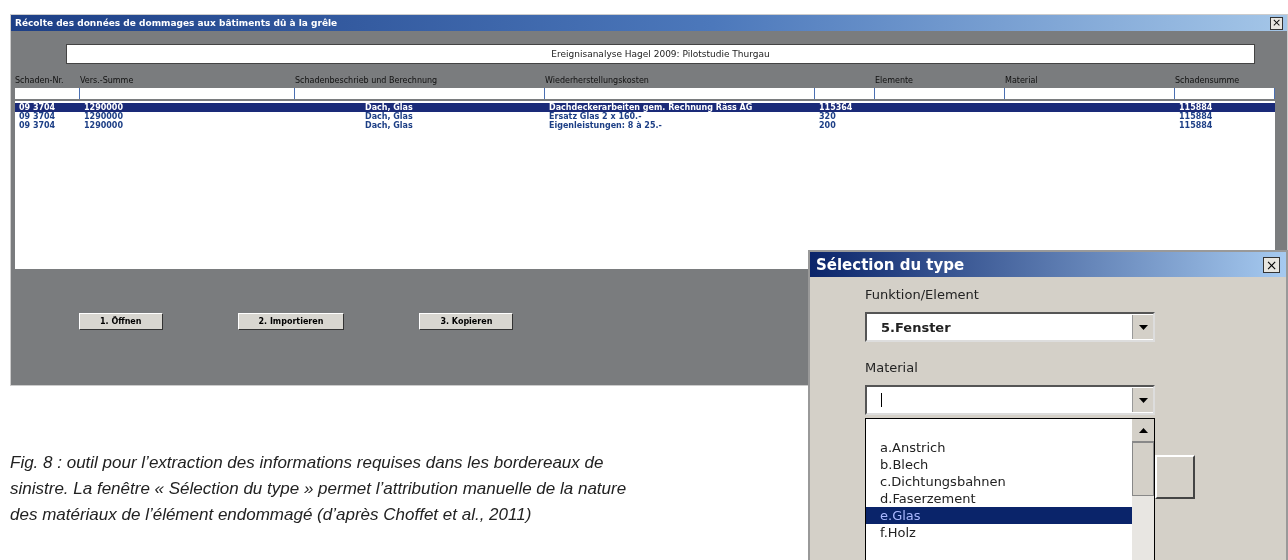 The height and width of the screenshot is (560, 1288). Describe the element at coordinates (894, 80) in the screenshot. I see `column-header: Elemente` at that location.